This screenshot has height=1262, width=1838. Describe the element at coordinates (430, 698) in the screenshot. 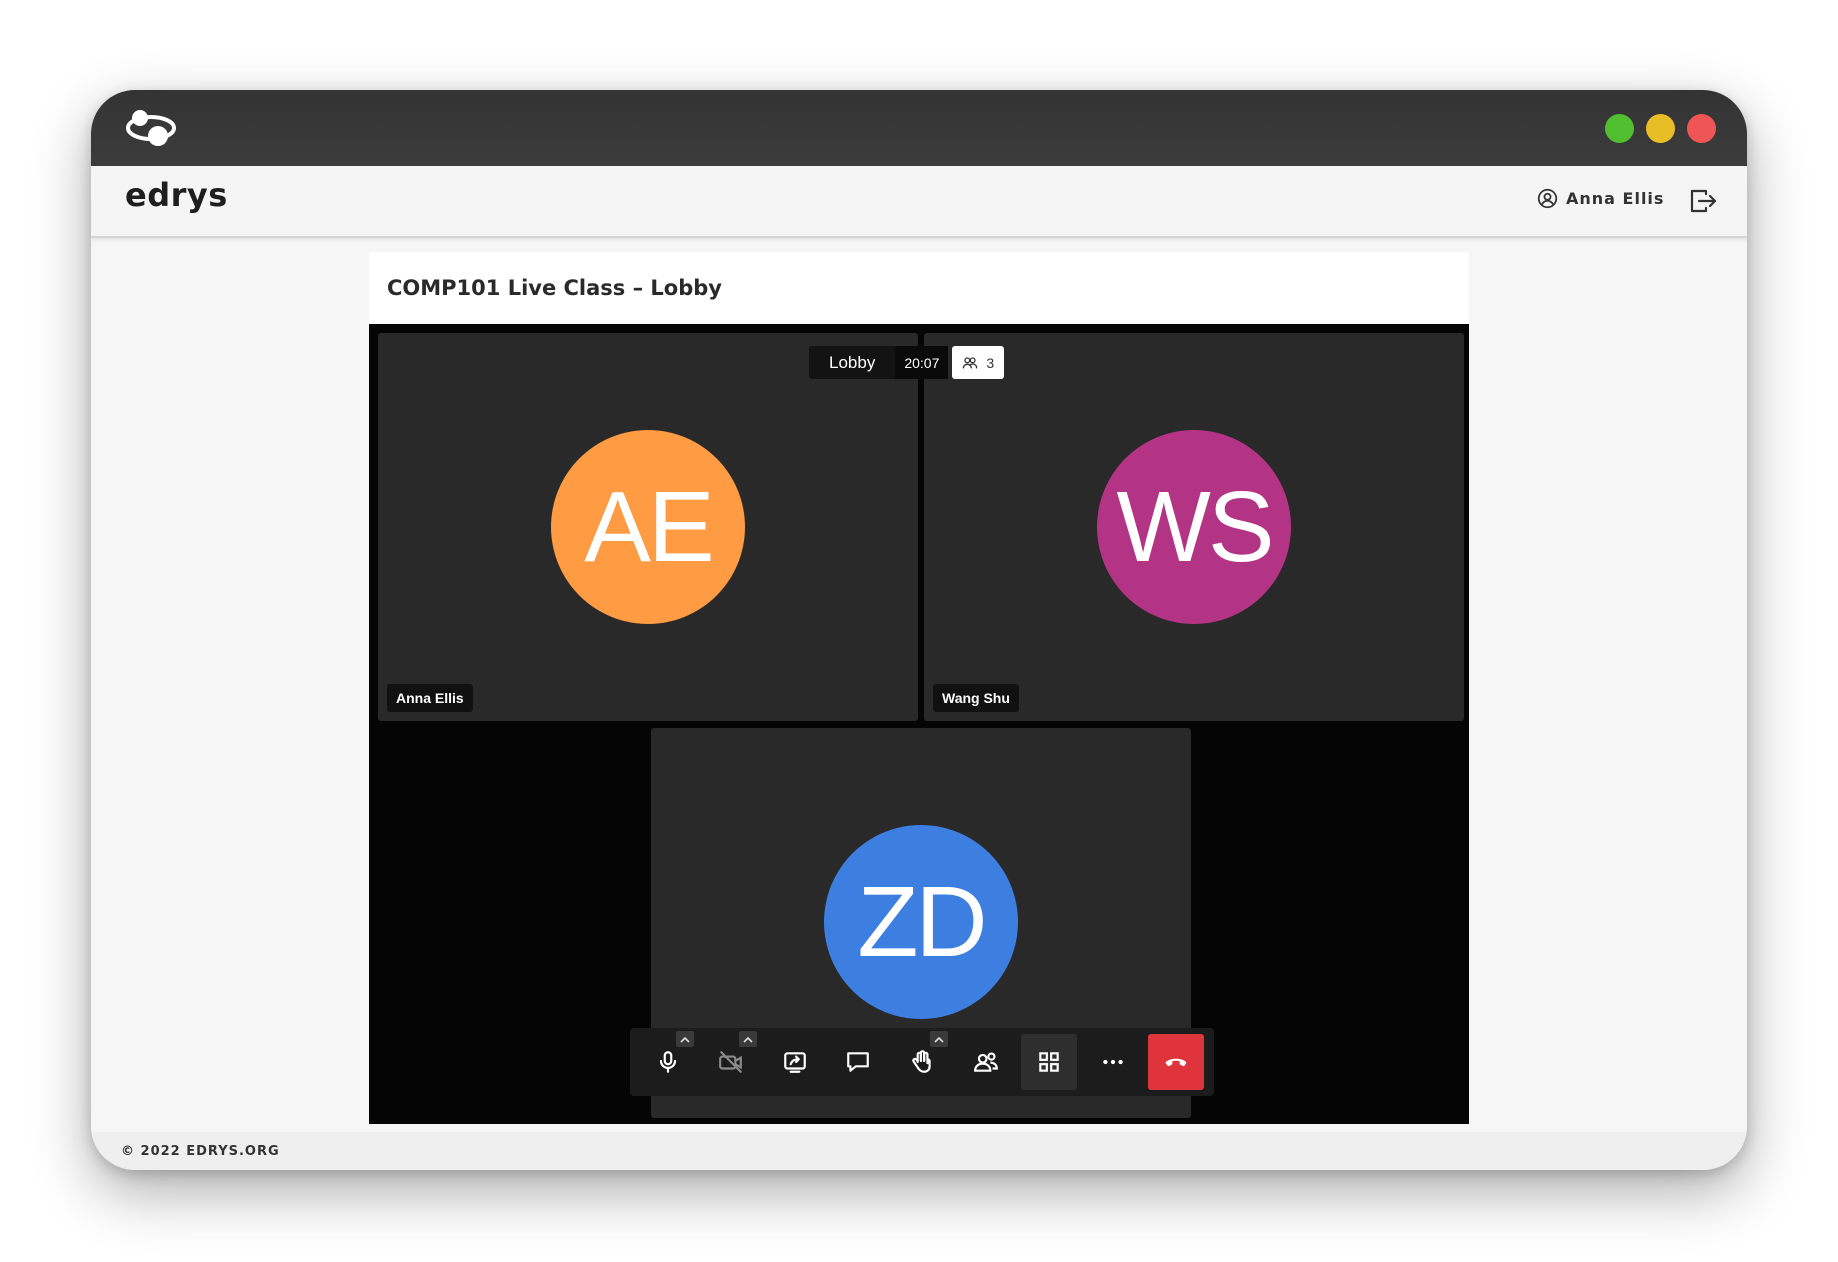

I see `participant-name-tag: Anna Ellis` at that location.